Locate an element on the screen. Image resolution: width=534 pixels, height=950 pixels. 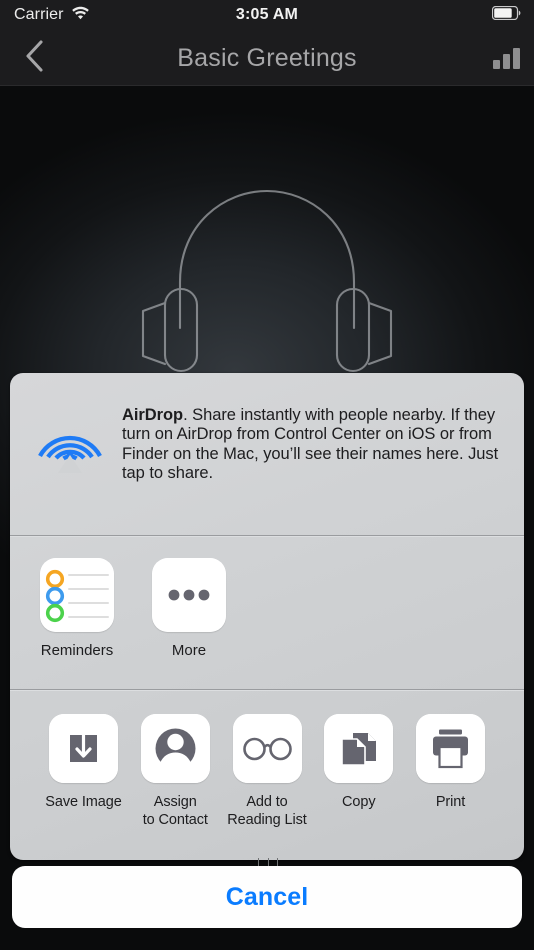
action-label: Add to Reading List is located at coordinates (267, 811).